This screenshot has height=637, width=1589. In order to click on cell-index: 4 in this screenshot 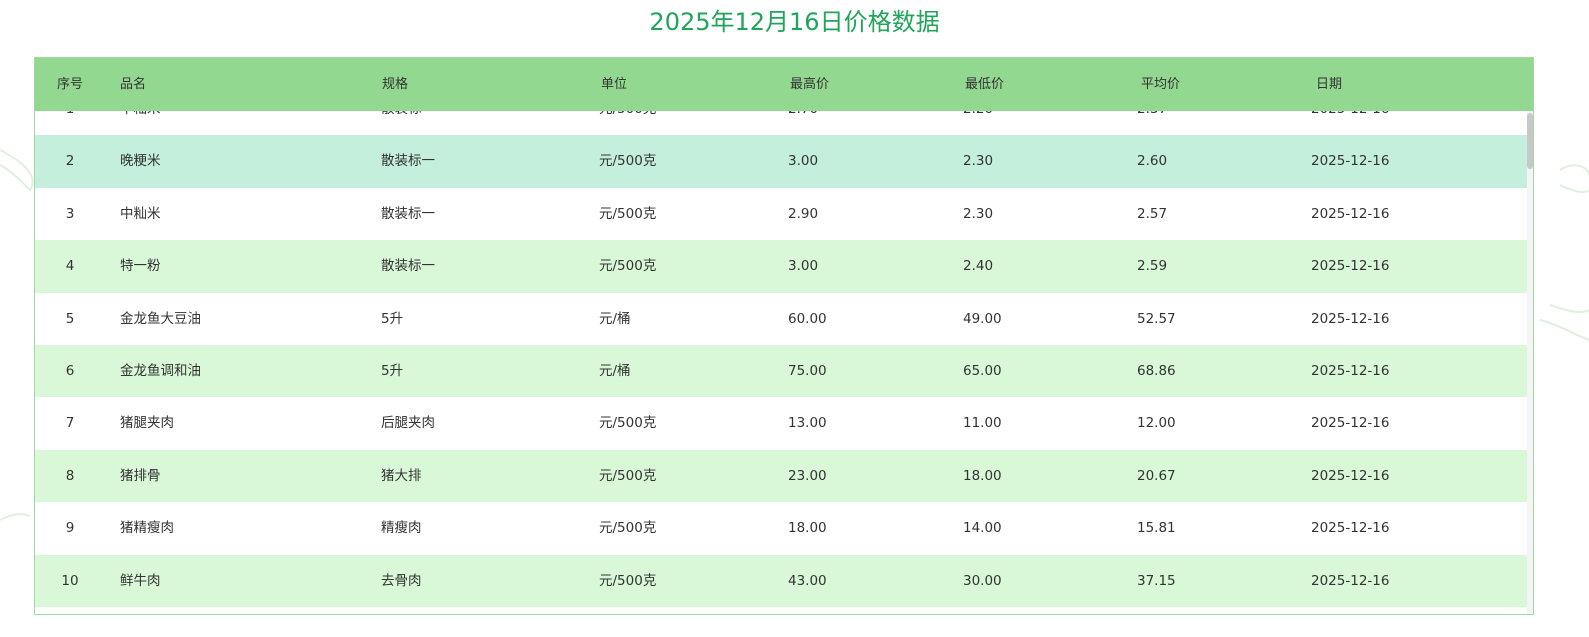, I will do `click(70, 266)`.